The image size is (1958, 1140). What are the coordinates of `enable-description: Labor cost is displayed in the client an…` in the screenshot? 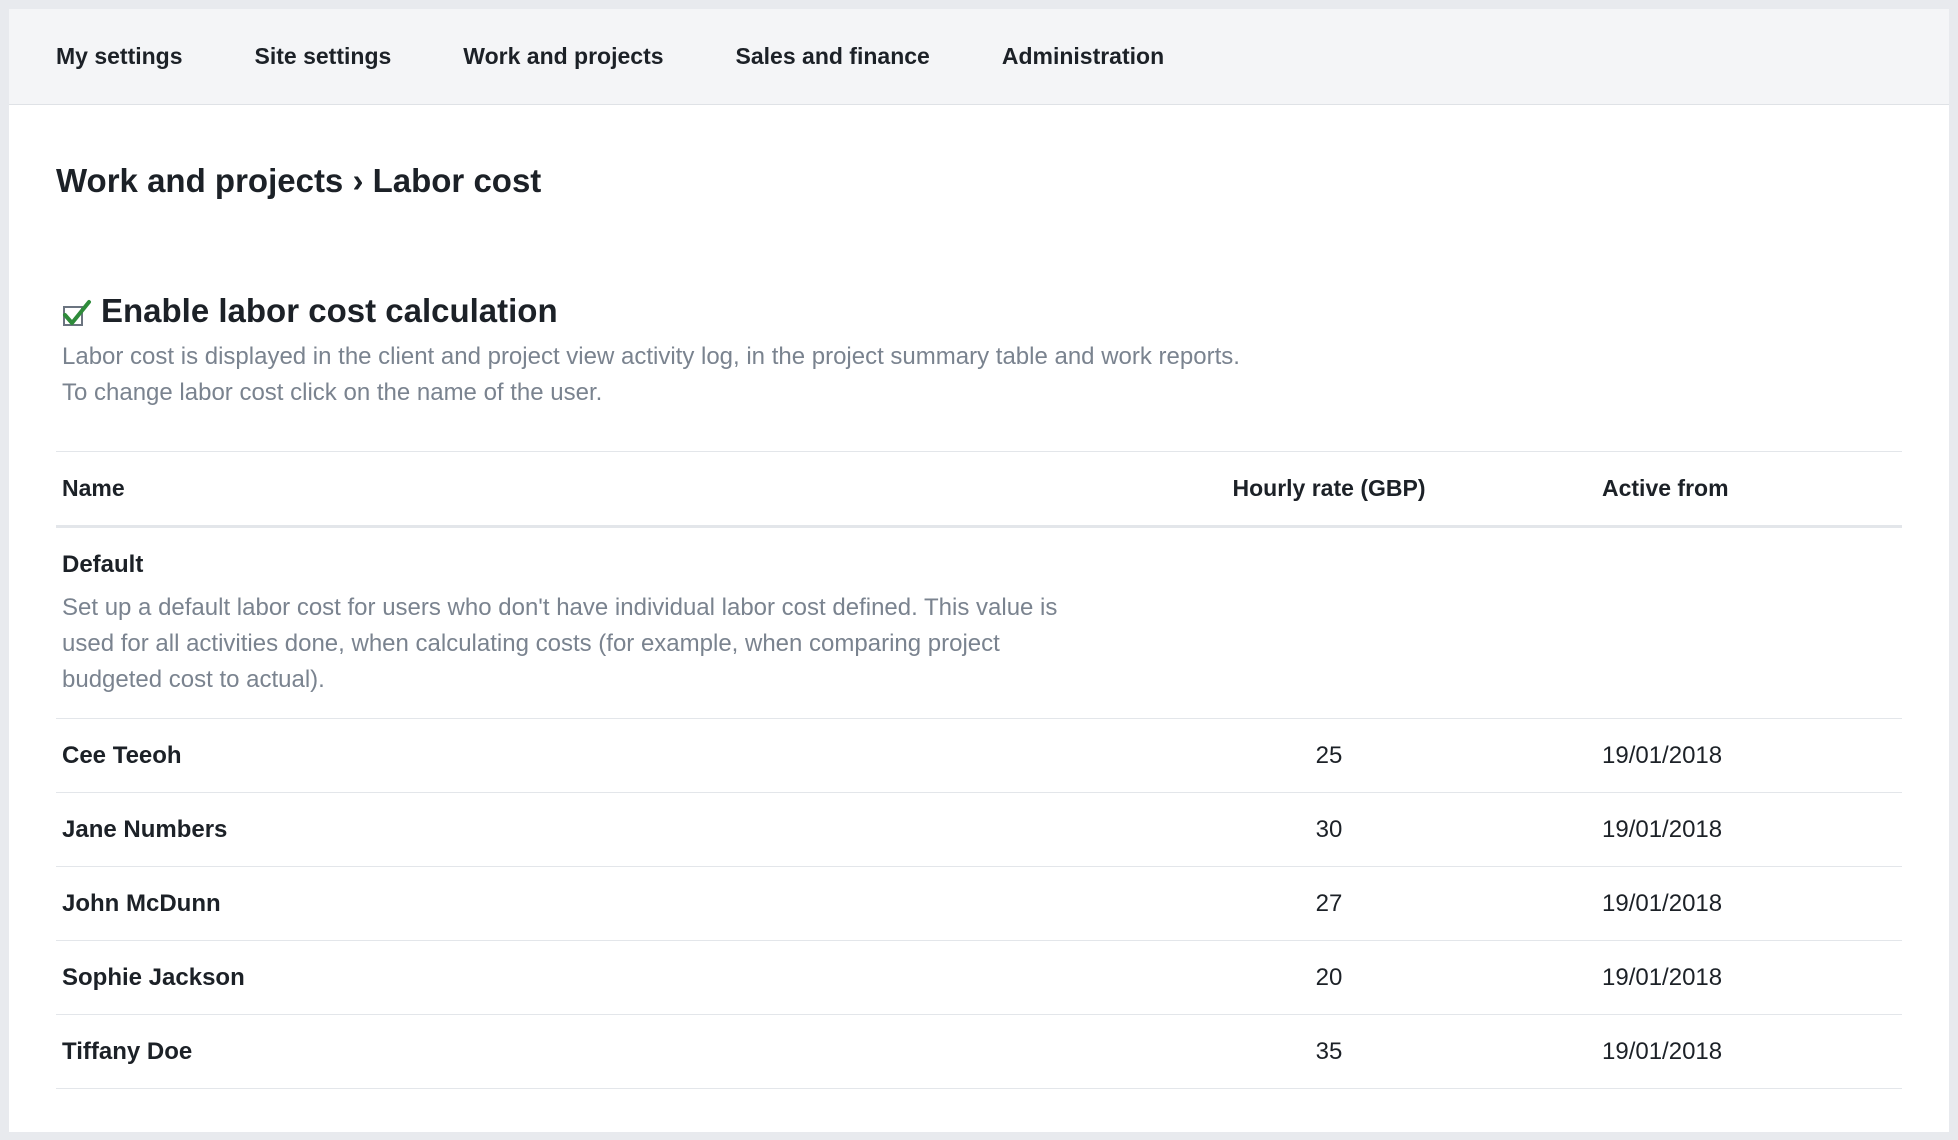 It's located at (979, 375).